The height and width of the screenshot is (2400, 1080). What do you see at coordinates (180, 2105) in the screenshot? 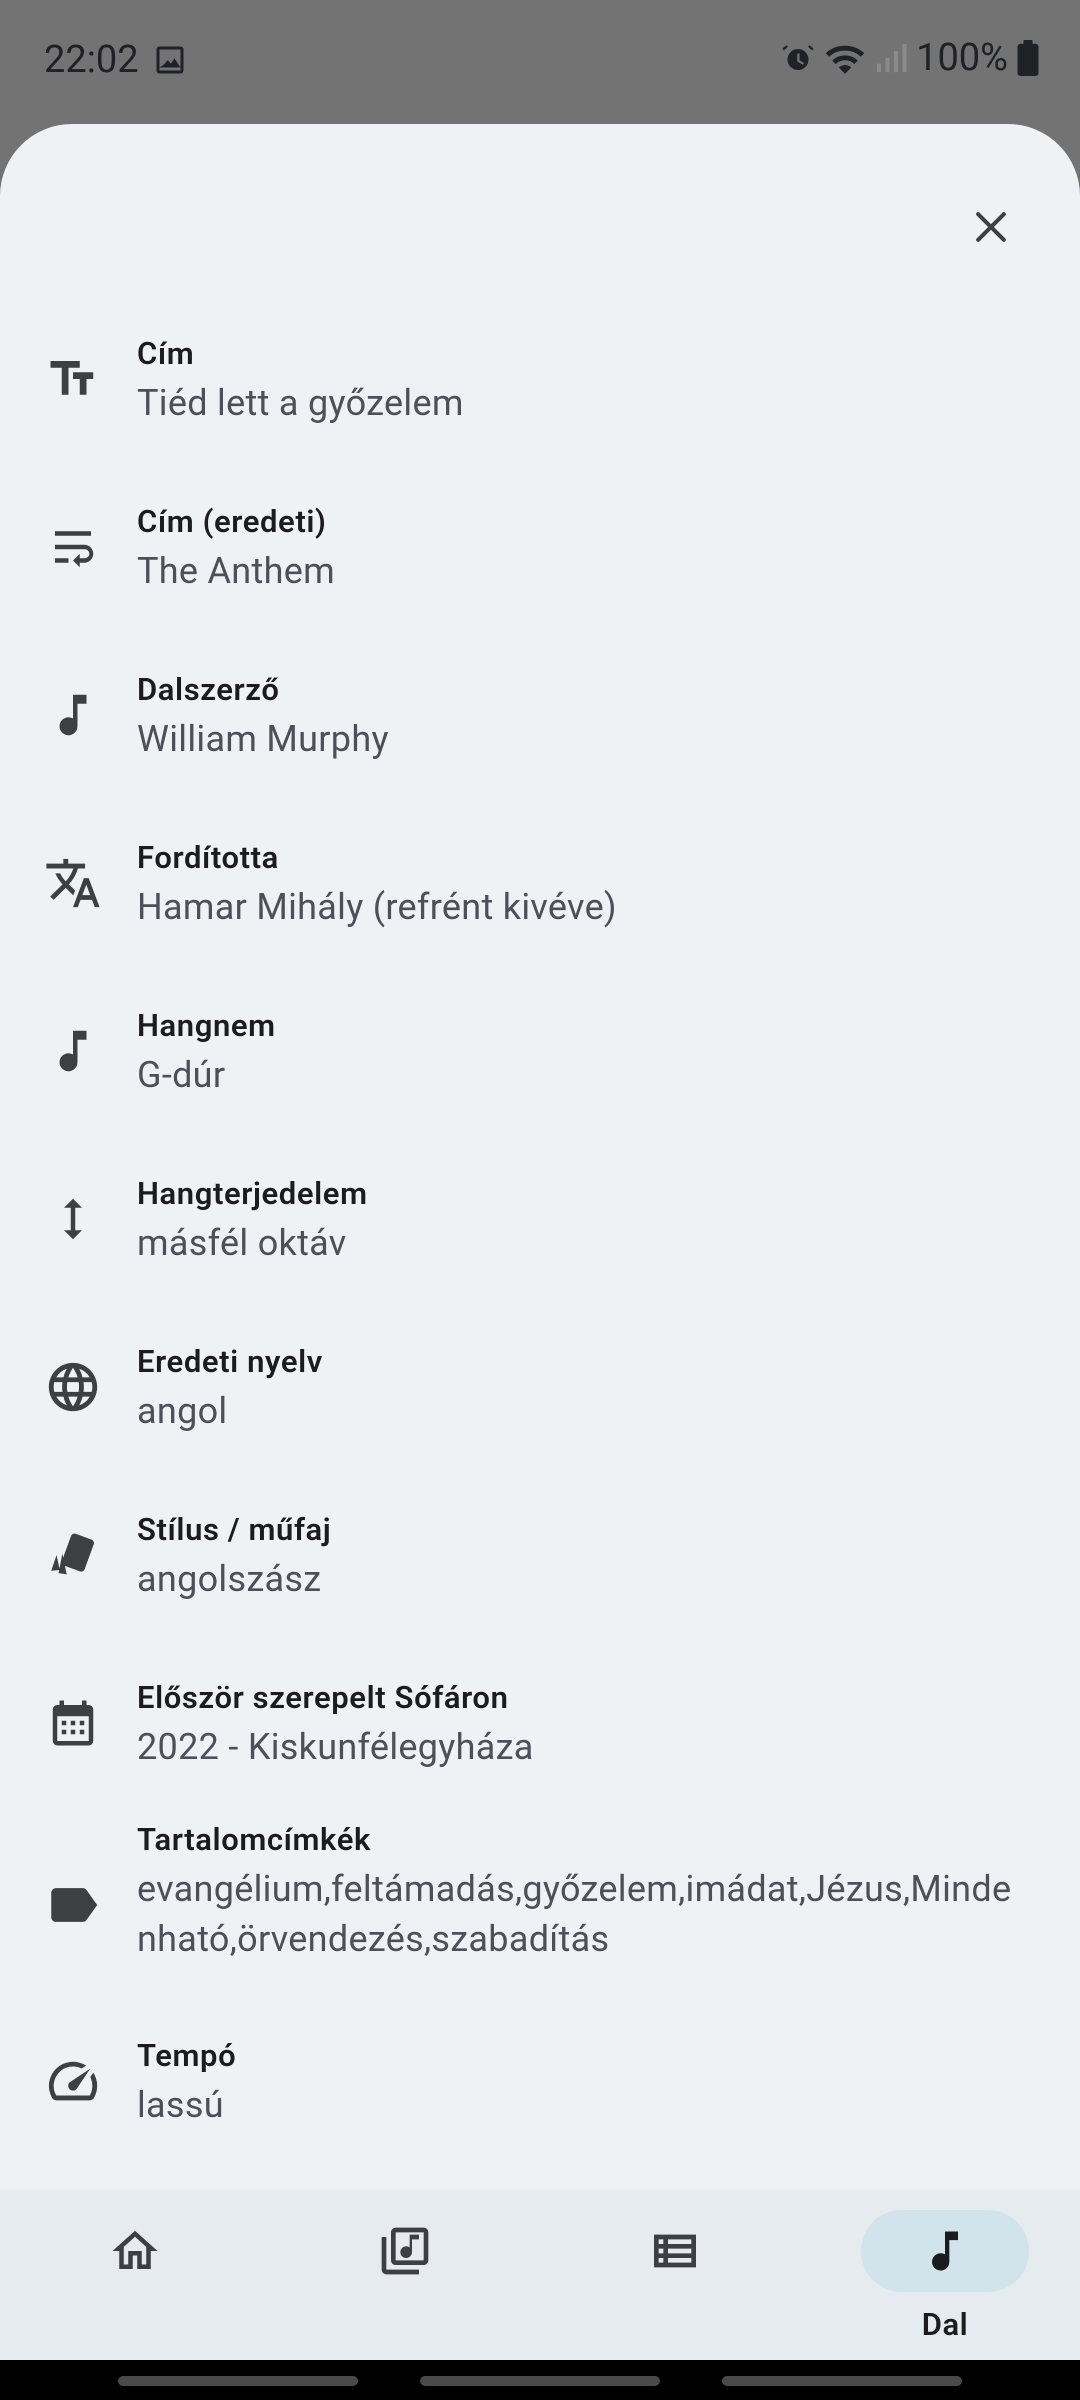
I see `detail-value: lassú` at bounding box center [180, 2105].